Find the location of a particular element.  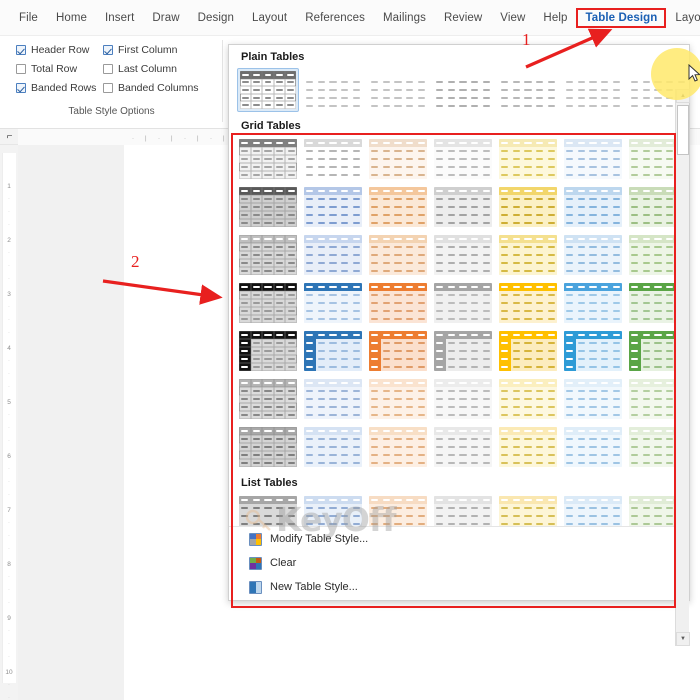

gallery-scrollbar: ▲ ▼ is located at coordinates (682, 367).